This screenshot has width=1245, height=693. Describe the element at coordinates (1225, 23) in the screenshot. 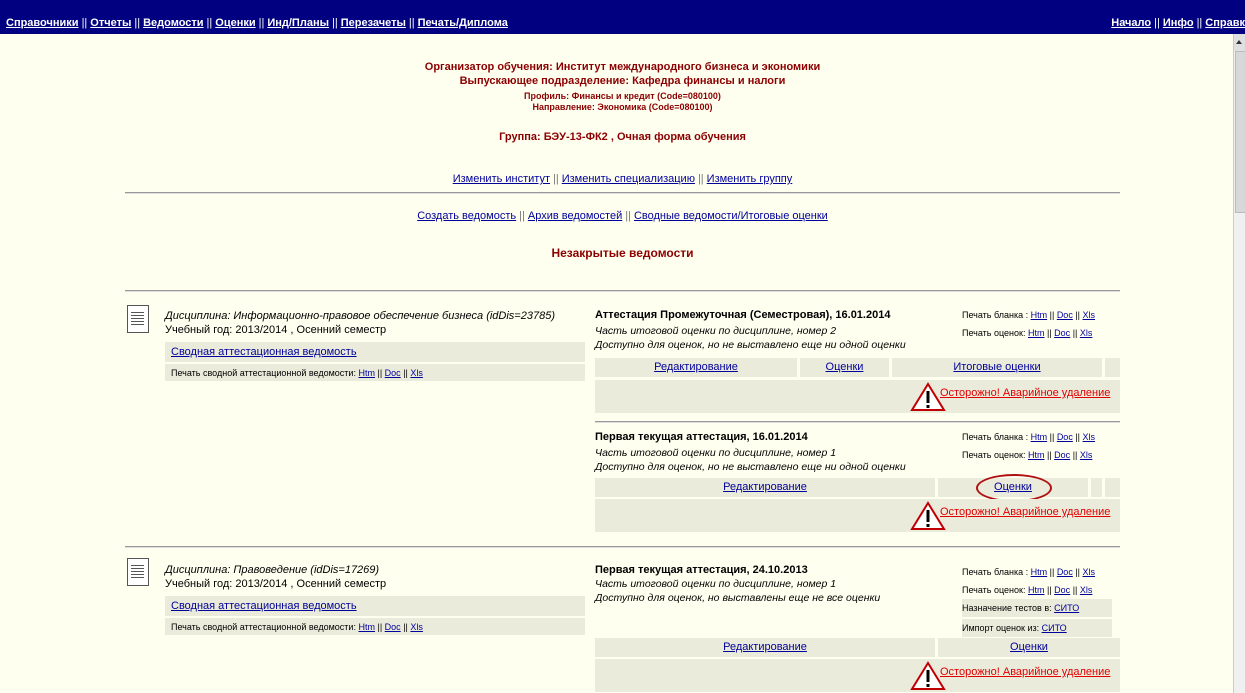

I see `nav-spravka: Справк` at that location.